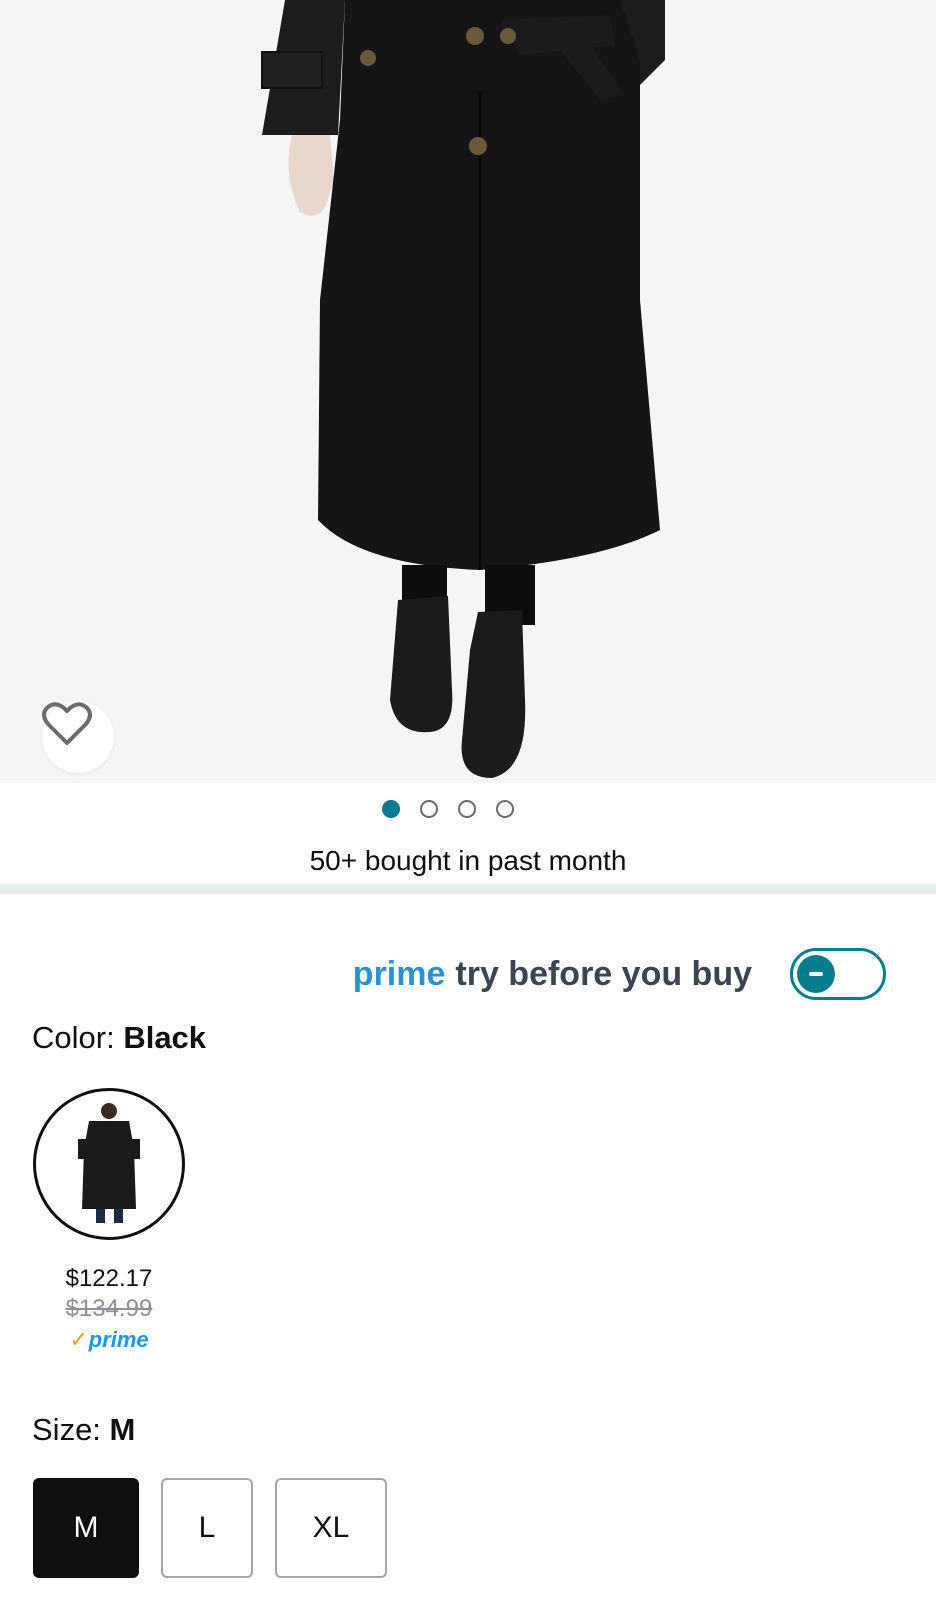  What do you see at coordinates (71, 1429) in the screenshot?
I see `size-label-prefix: Size:` at bounding box center [71, 1429].